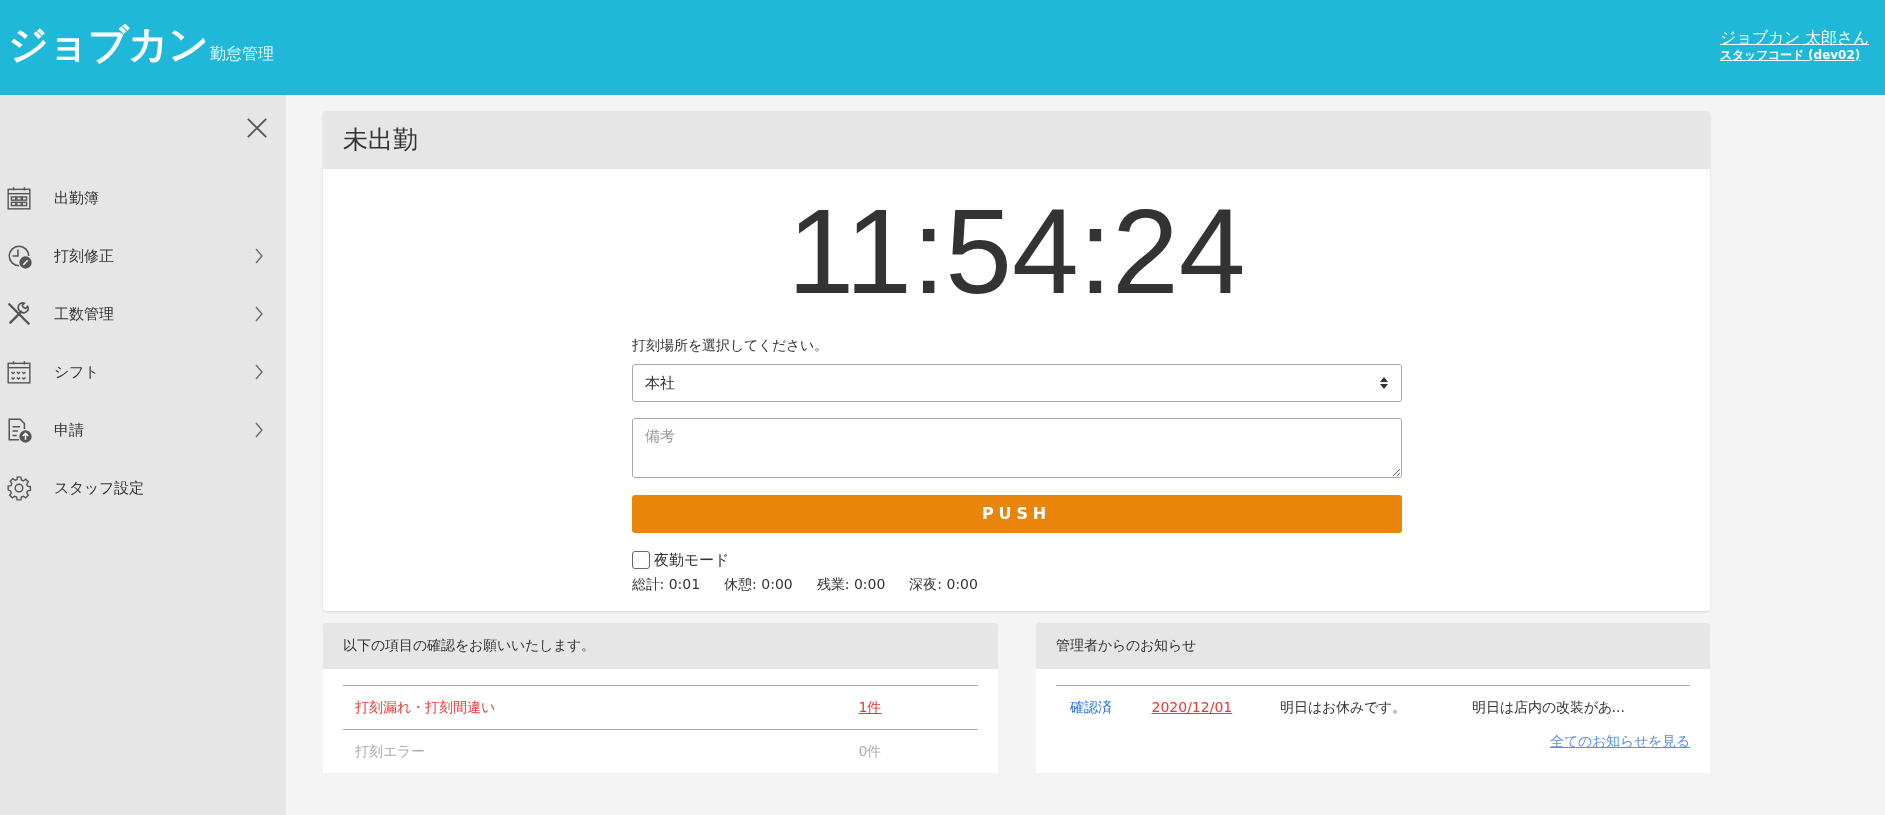 The width and height of the screenshot is (1885, 815). I want to click on select-arrows-icon, so click(1383, 383).